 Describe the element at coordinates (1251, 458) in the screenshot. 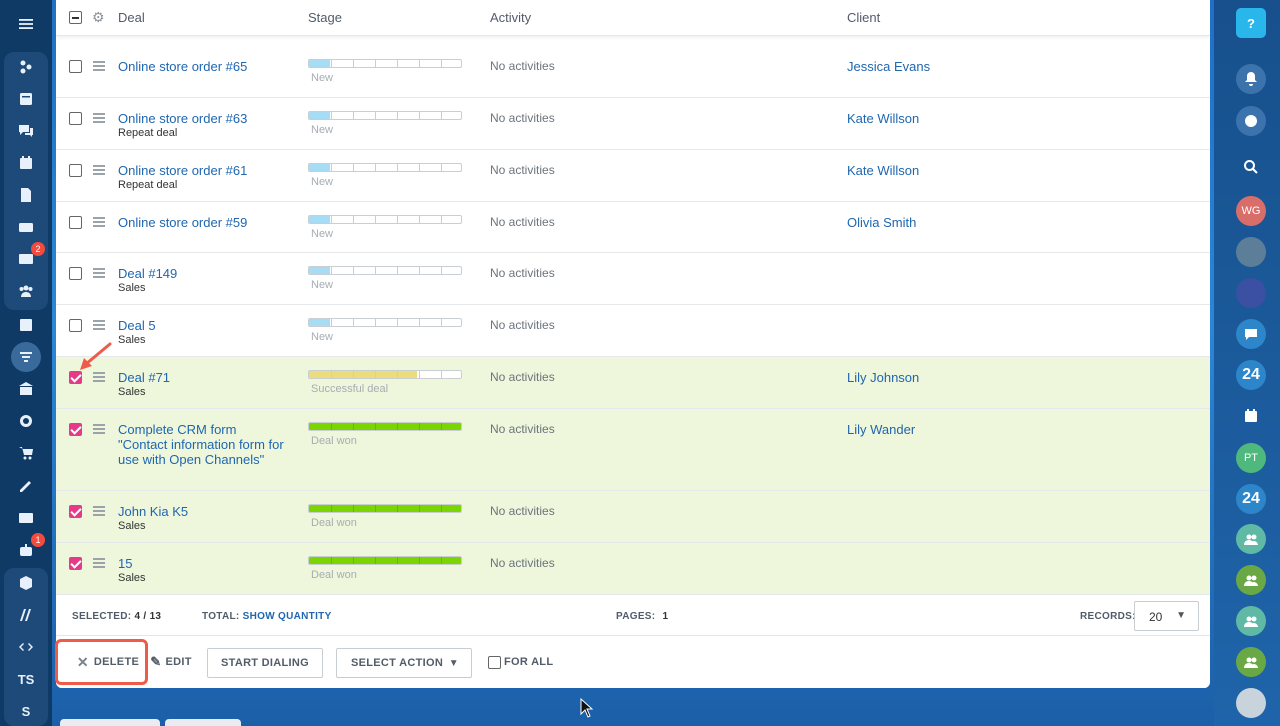

I see `avatar-pt: PT` at that location.